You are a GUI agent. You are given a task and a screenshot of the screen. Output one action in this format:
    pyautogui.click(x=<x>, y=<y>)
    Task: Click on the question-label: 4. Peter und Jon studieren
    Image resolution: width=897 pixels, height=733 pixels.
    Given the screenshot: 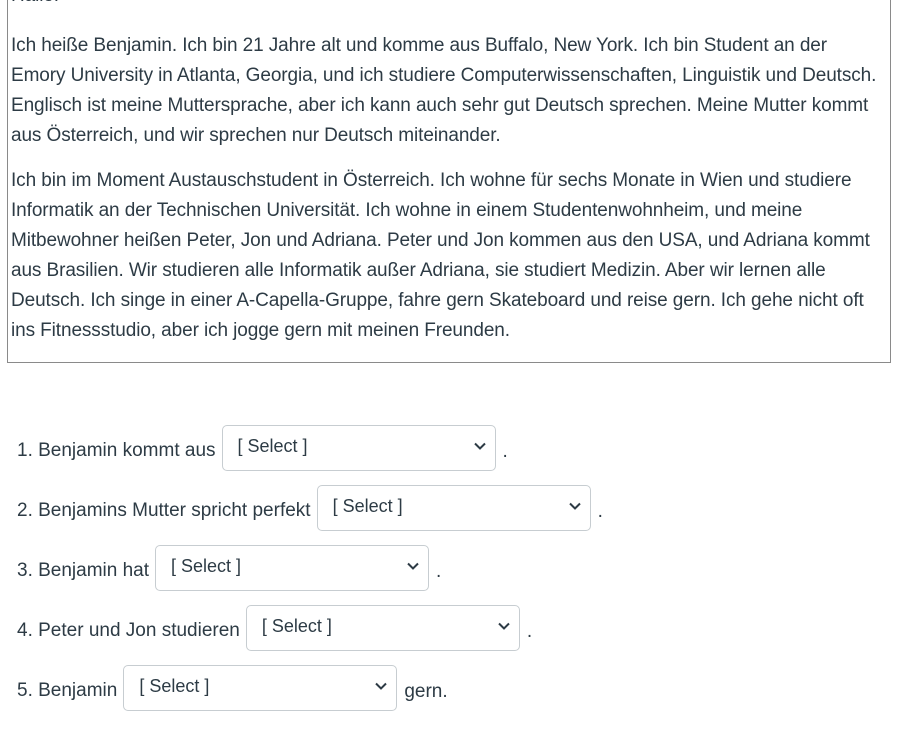 What is the action you would take?
    pyautogui.click(x=128, y=630)
    